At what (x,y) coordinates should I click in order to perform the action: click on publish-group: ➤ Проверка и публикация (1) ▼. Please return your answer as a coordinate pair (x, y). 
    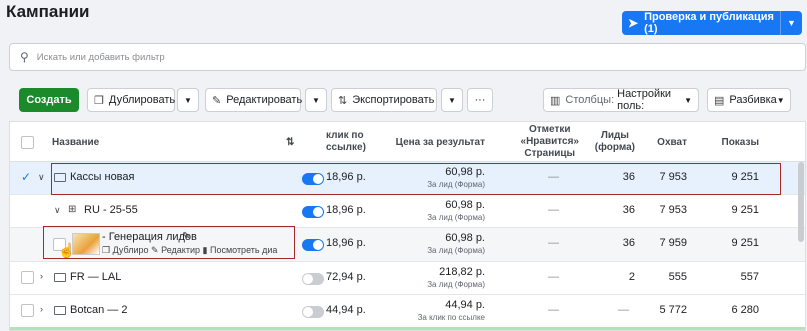
    Looking at the image, I should click on (712, 23).